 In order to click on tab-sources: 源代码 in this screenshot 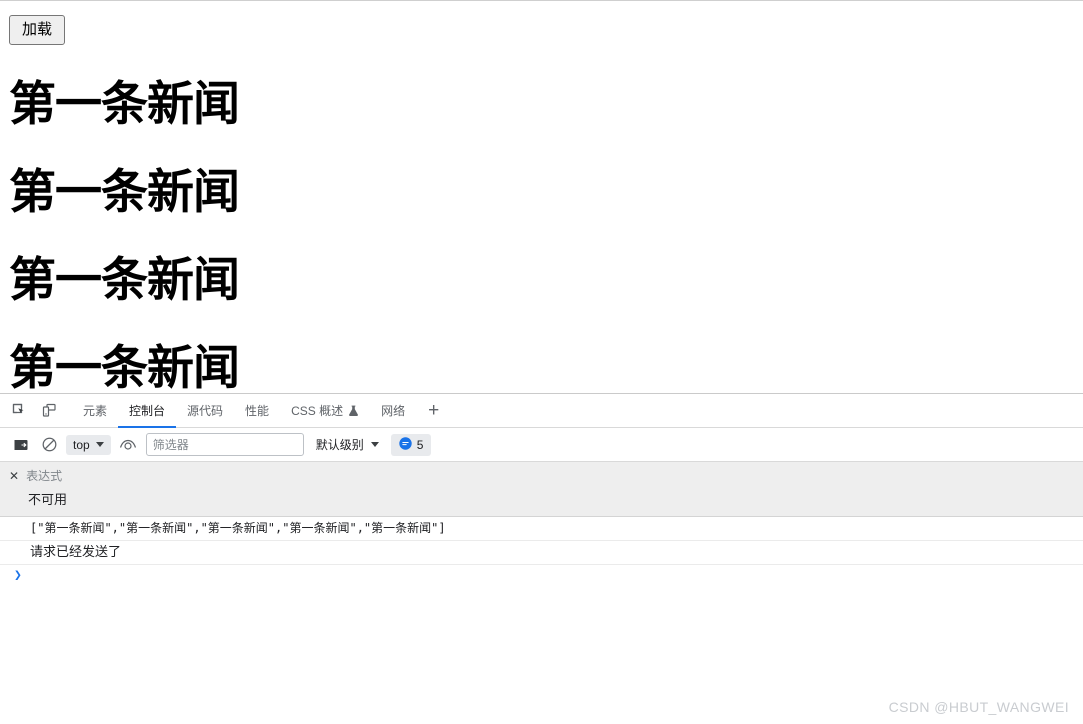, I will do `click(205, 410)`.